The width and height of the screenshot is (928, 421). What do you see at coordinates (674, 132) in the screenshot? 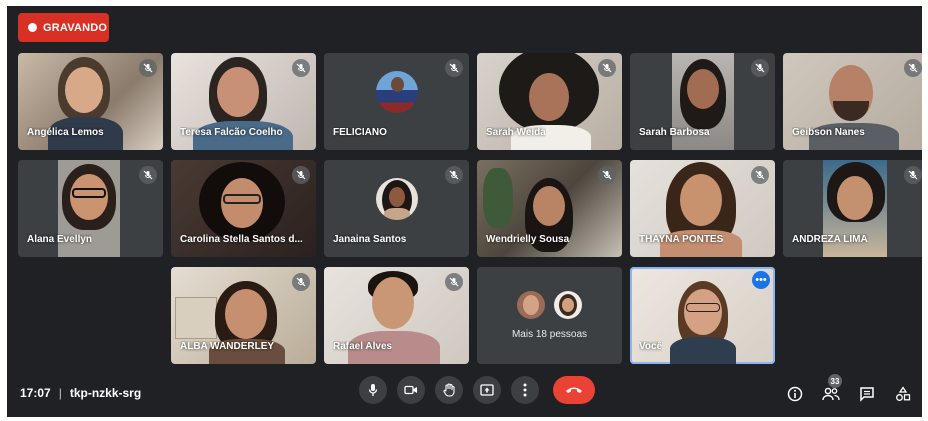
I see `participant-name: Sarah Barbosa` at bounding box center [674, 132].